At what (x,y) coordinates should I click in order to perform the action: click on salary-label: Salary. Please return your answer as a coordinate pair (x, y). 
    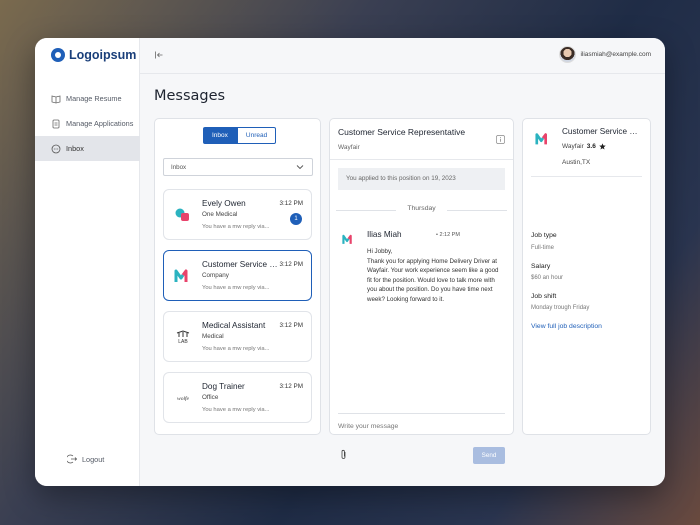
    Looking at the image, I should click on (541, 266).